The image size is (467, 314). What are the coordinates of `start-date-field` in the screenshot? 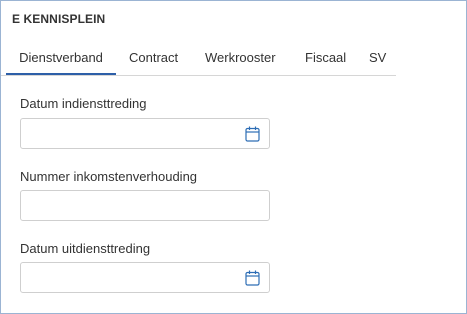 It's located at (145, 133).